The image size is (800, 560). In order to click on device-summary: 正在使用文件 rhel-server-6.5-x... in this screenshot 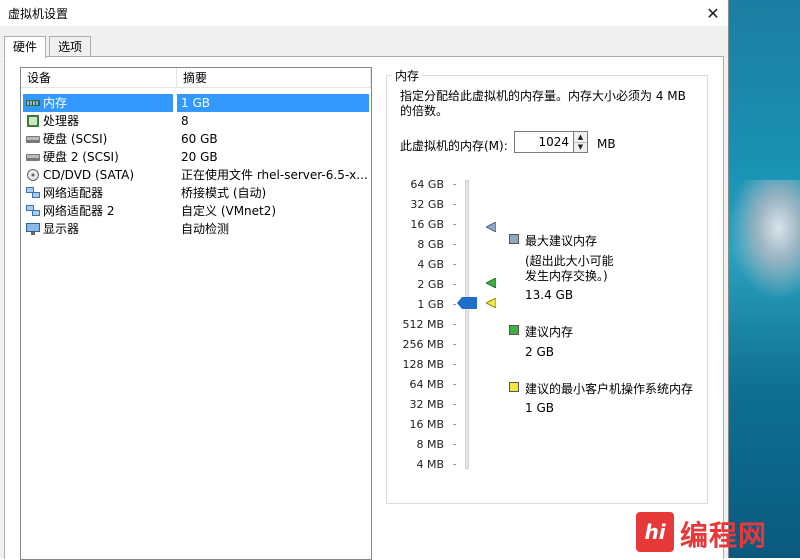, I will do `click(274, 175)`.